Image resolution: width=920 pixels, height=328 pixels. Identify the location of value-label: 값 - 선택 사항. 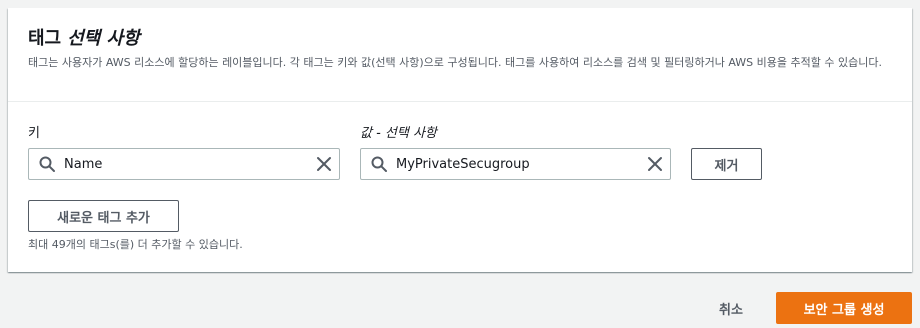
(398, 133).